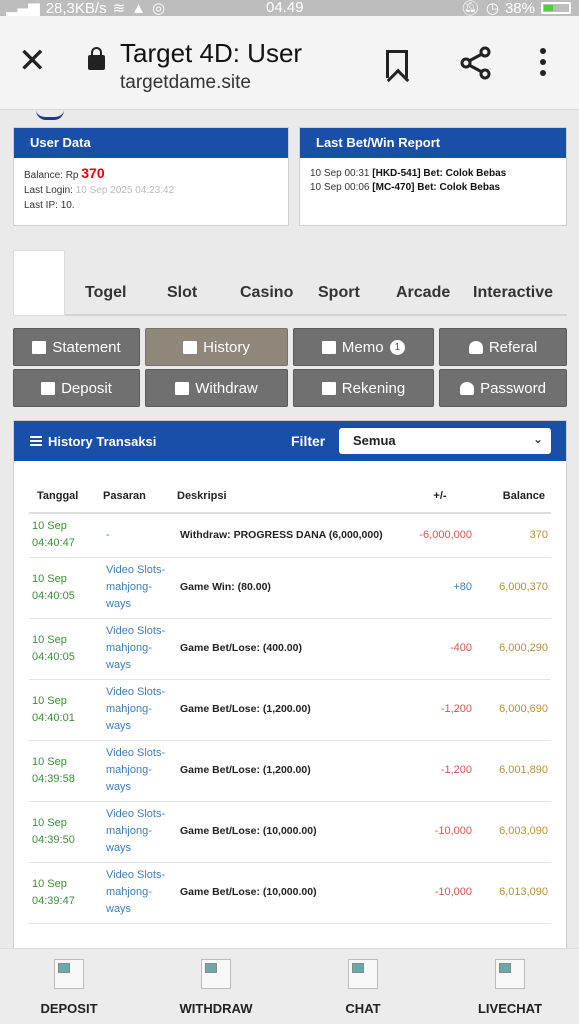 The width and height of the screenshot is (579, 1024). I want to click on description-cell: Withdraw: PROGRESS DANA (6,000,000), so click(291, 535).